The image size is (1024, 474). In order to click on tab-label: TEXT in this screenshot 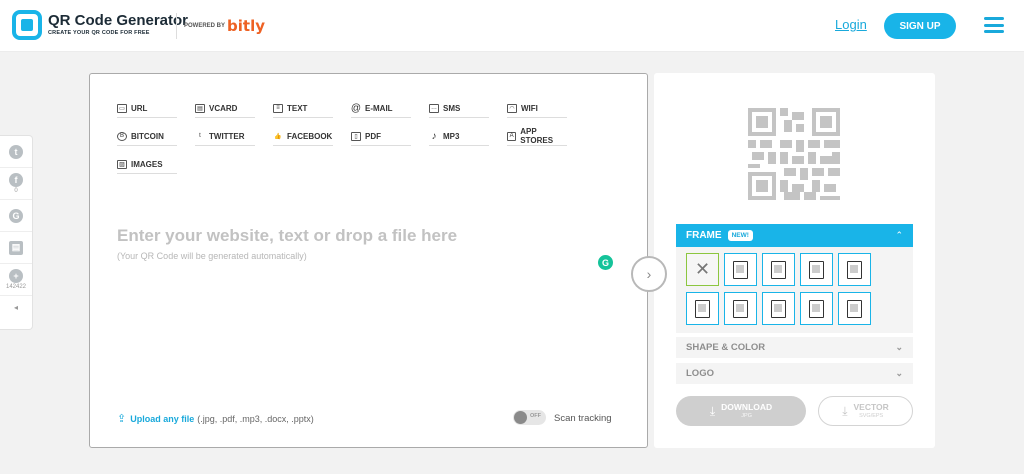, I will do `click(297, 108)`.